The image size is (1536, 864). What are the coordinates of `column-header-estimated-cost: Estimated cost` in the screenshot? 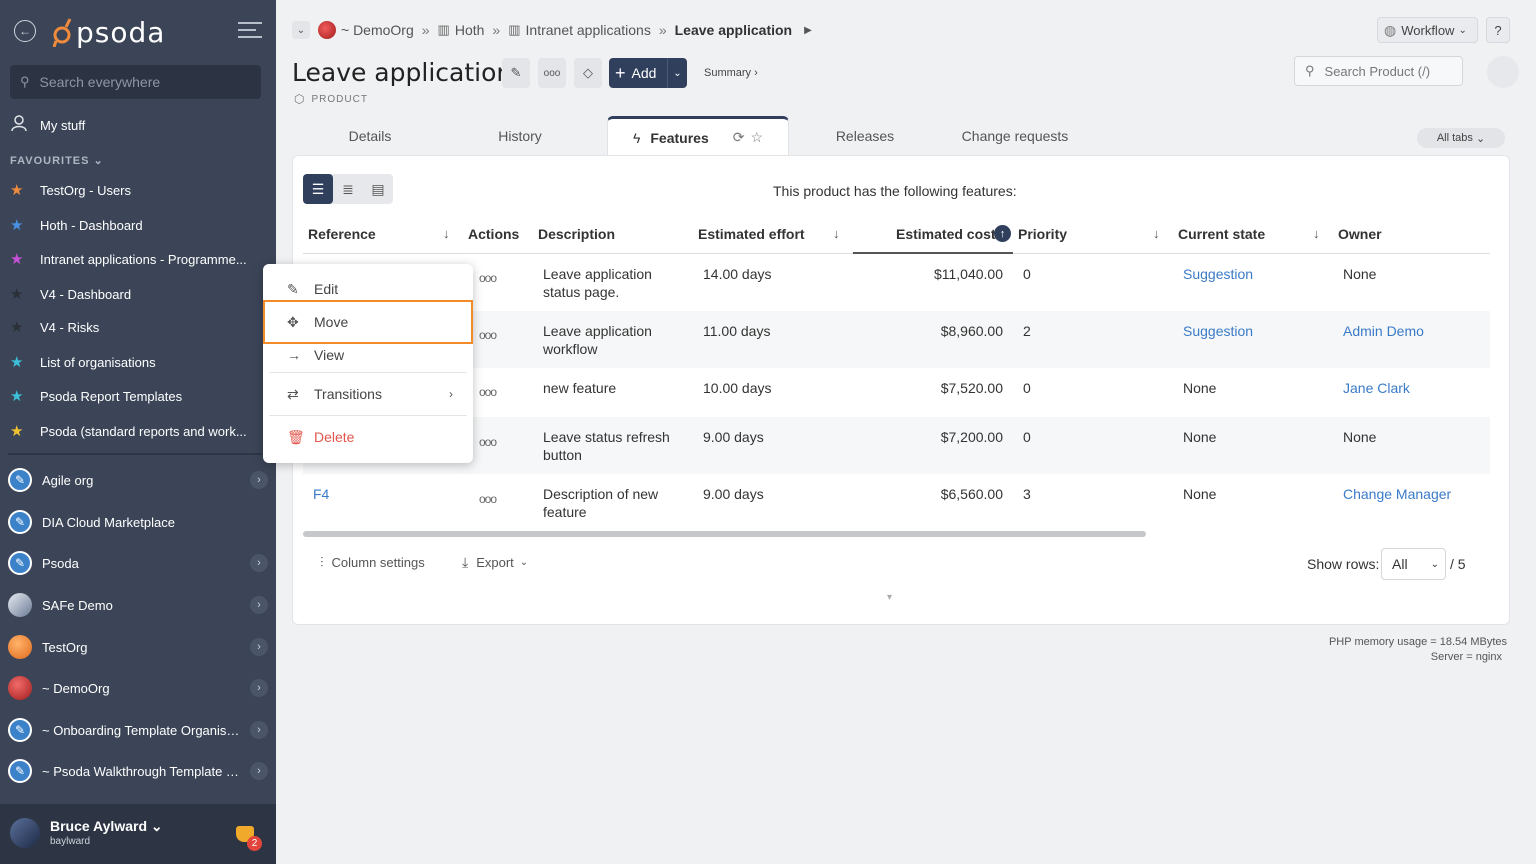 It's located at (946, 234).